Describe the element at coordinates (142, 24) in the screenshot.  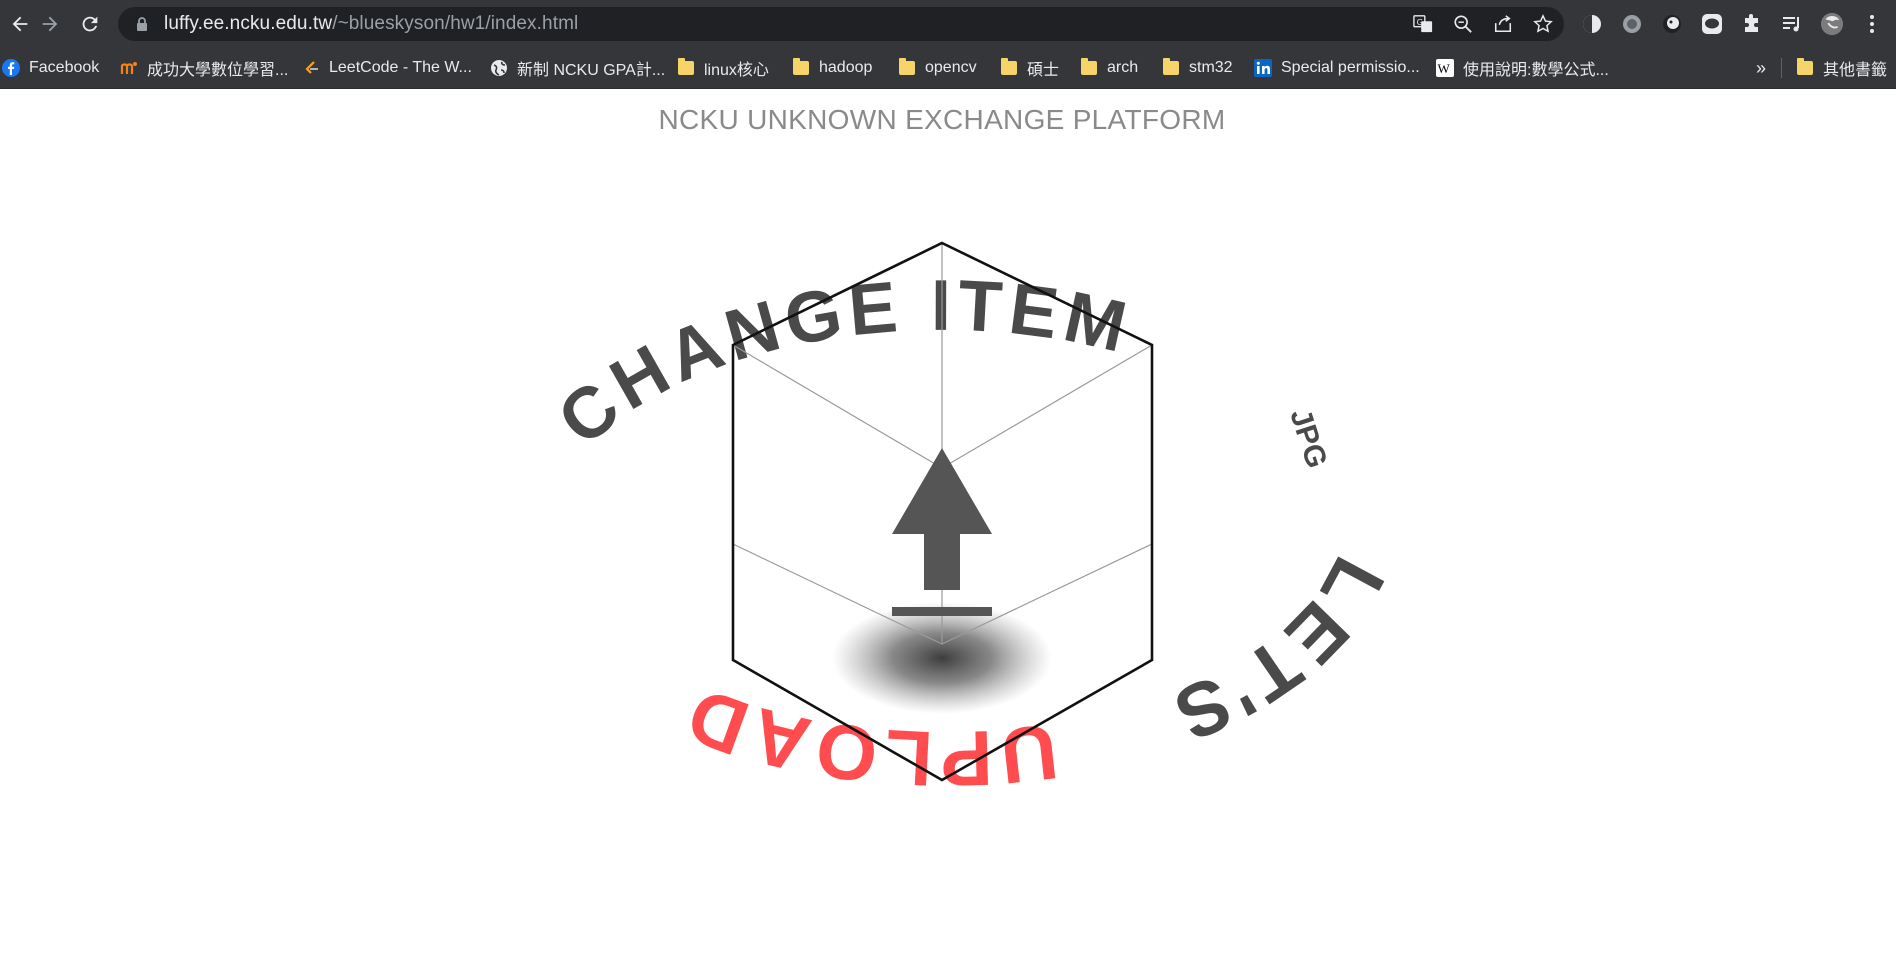
I see `lock-icon` at that location.